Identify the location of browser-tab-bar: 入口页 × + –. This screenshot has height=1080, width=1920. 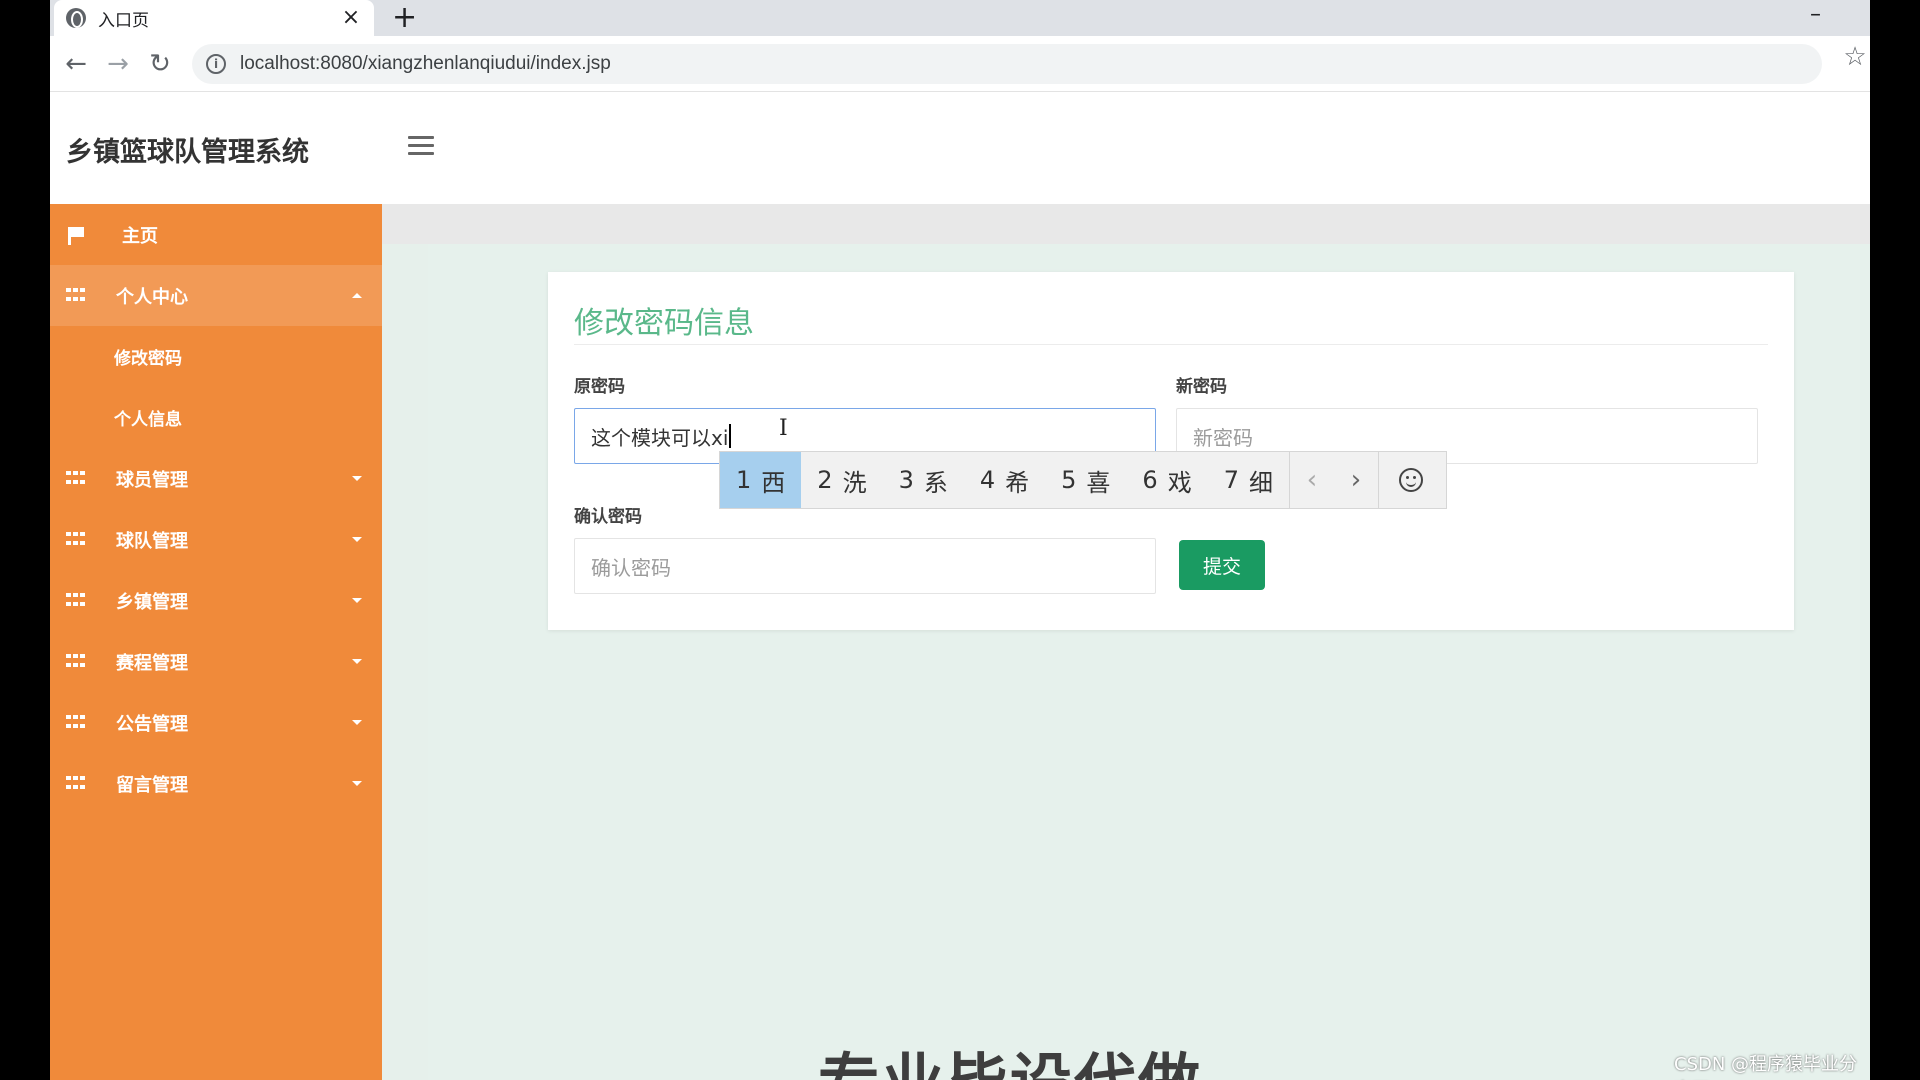
(960, 18).